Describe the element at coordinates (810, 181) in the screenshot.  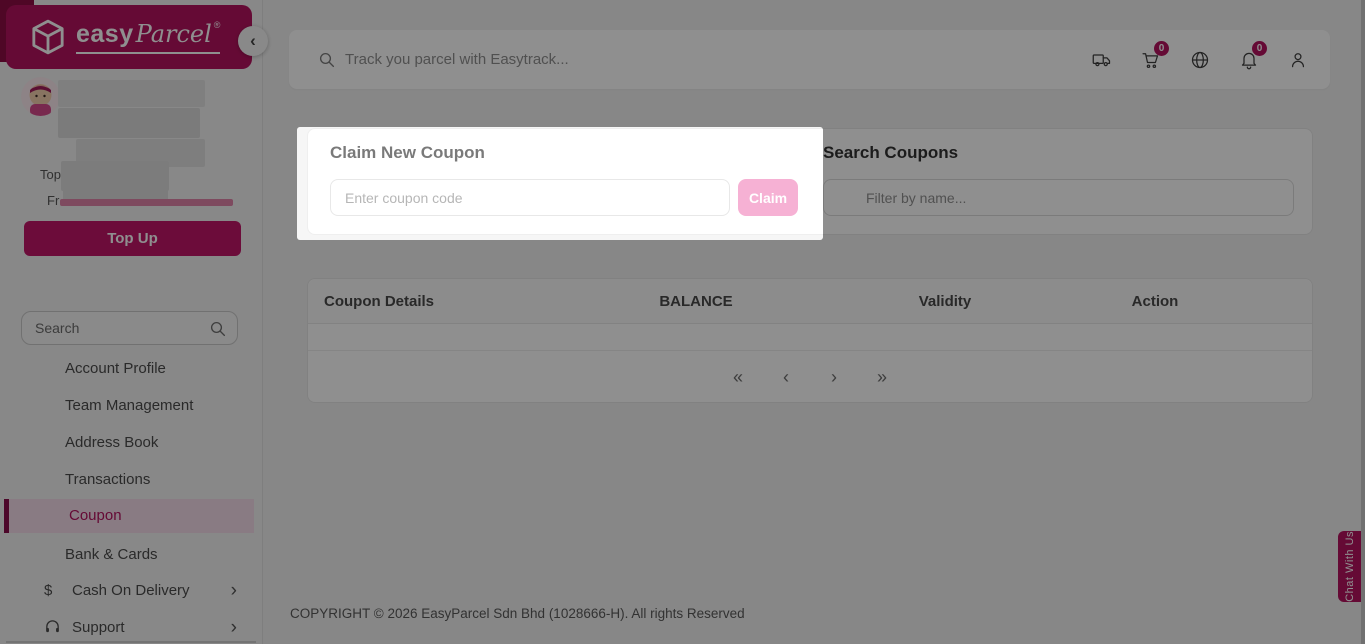
I see `coupon-actions-card: Claim New Coupon Claim Search Coupons` at that location.